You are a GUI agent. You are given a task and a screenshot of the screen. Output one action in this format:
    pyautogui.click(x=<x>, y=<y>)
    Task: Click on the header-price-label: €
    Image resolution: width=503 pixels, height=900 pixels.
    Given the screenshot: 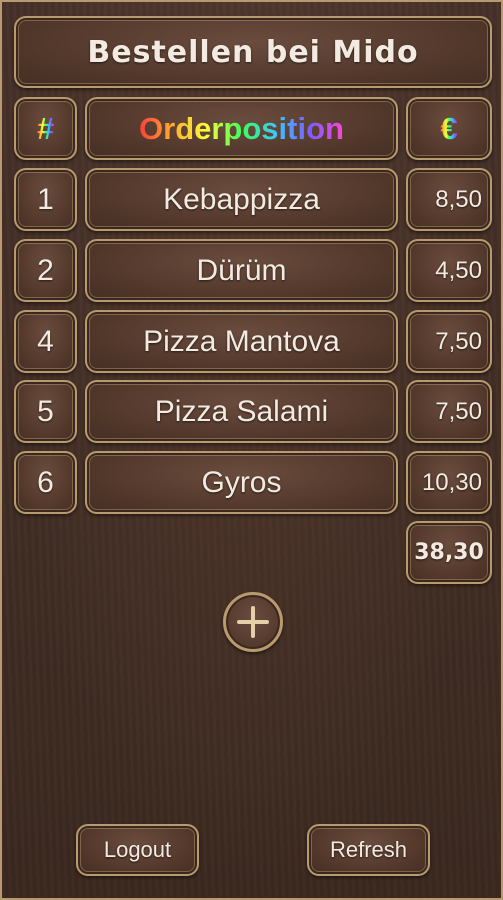 What is the action you would take?
    pyautogui.click(x=449, y=128)
    